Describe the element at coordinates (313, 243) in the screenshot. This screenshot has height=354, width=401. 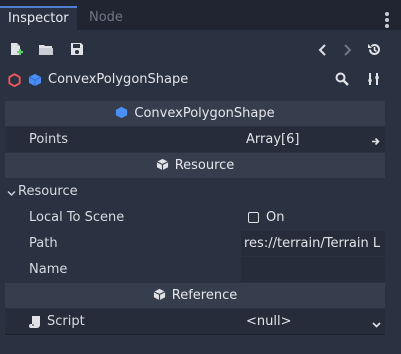
I see `path-field: res://terrain/Terrain L` at that location.